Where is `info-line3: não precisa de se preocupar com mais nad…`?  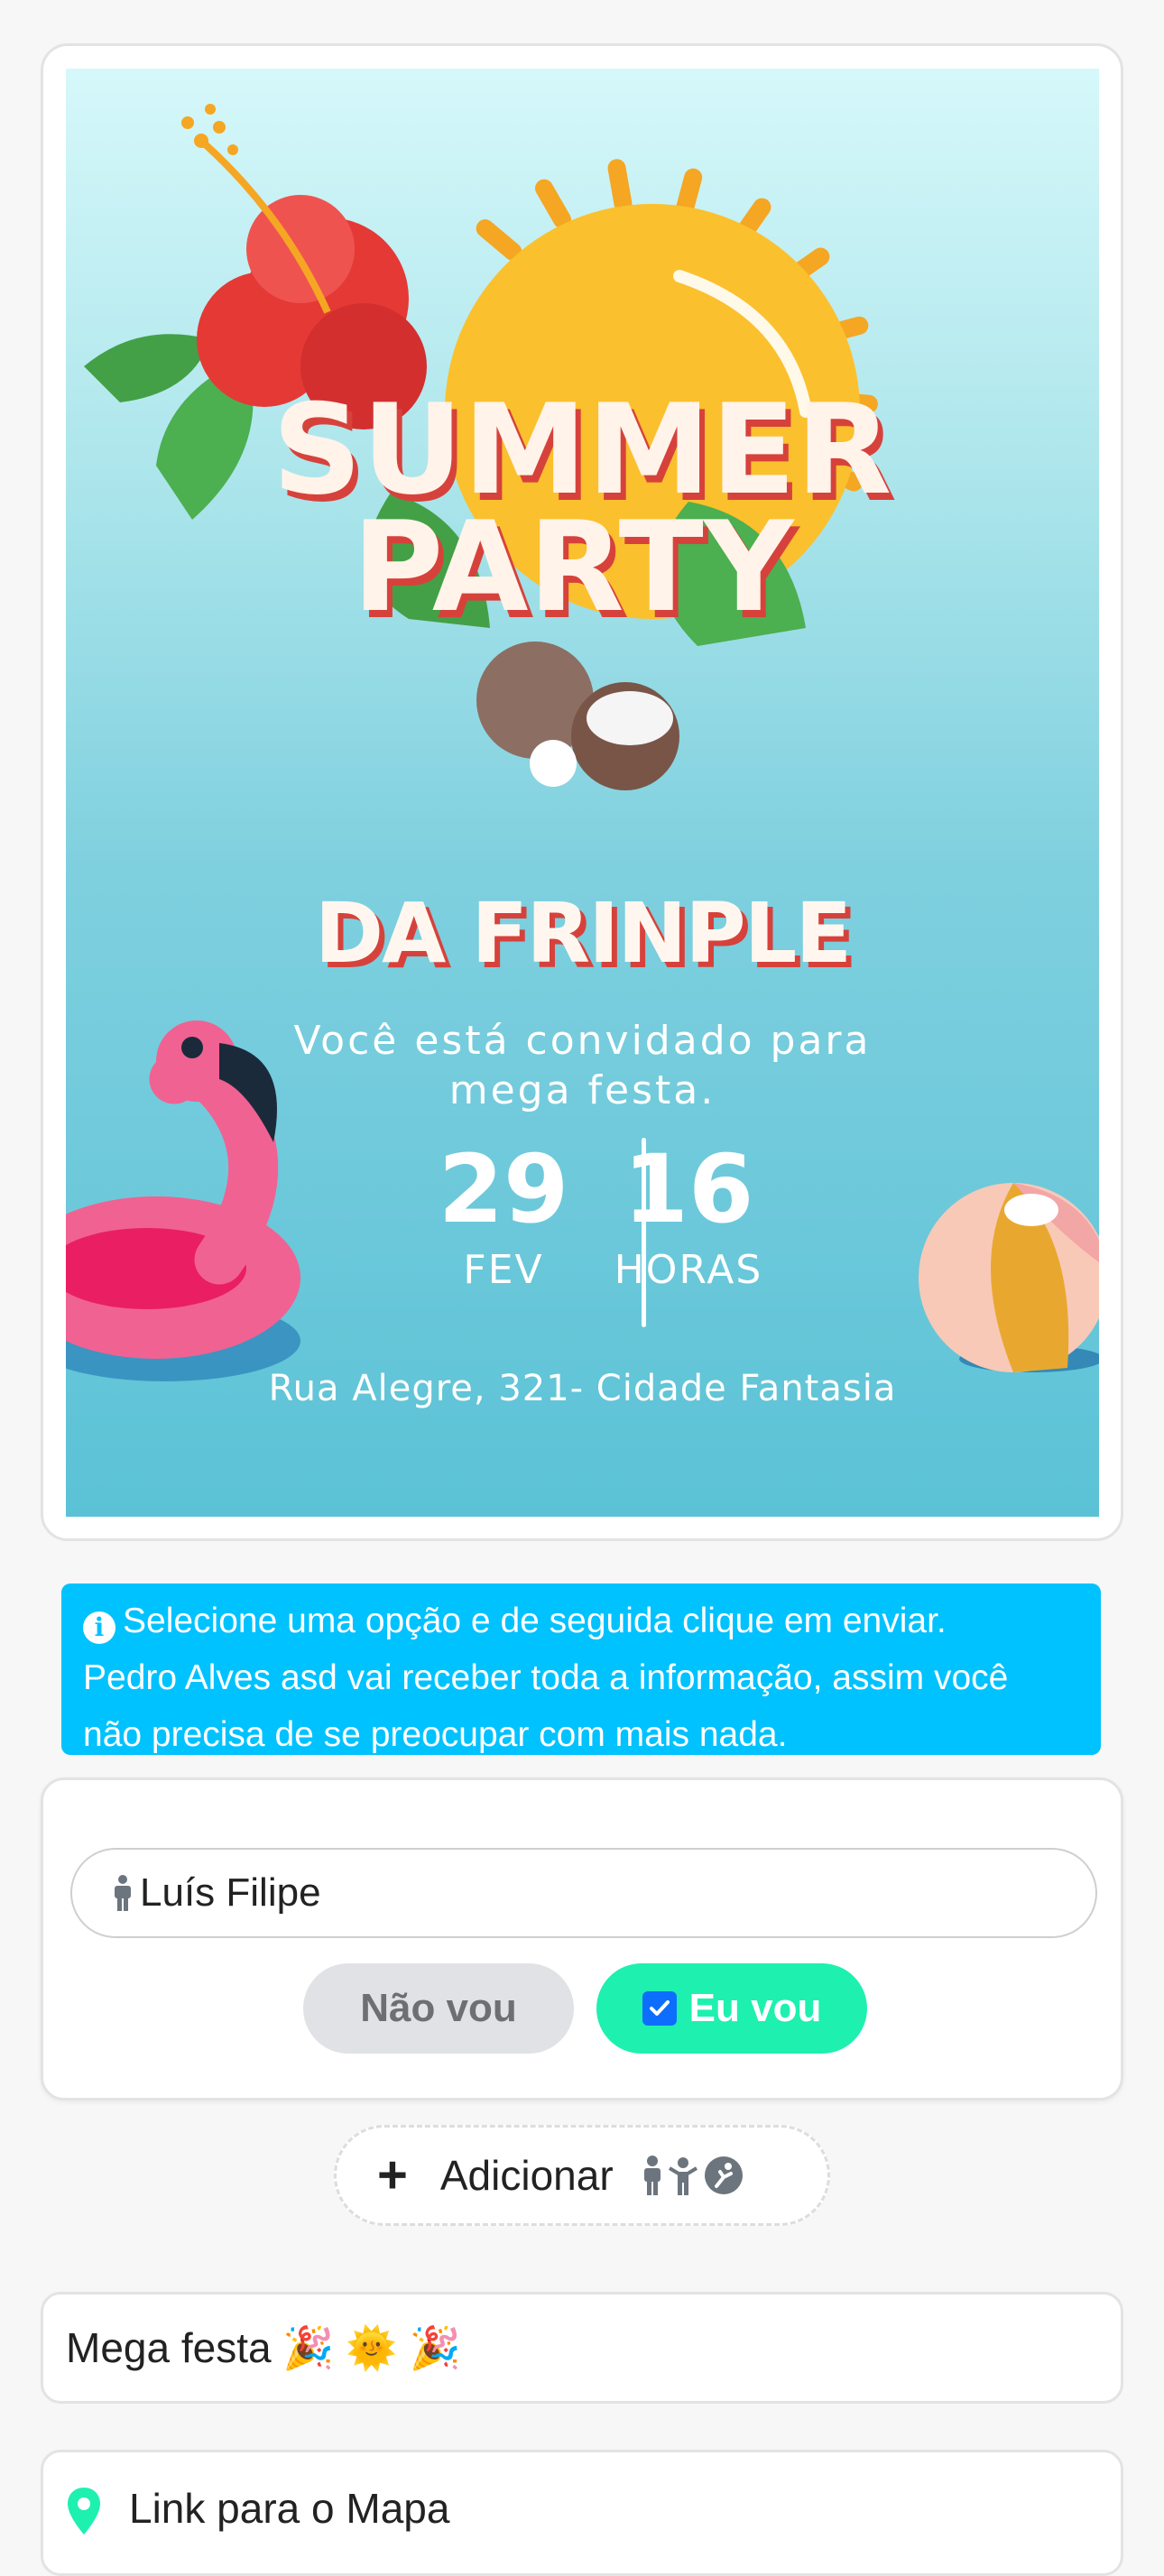 info-line3: não precisa de se preocupar com mais nad… is located at coordinates (435, 1734).